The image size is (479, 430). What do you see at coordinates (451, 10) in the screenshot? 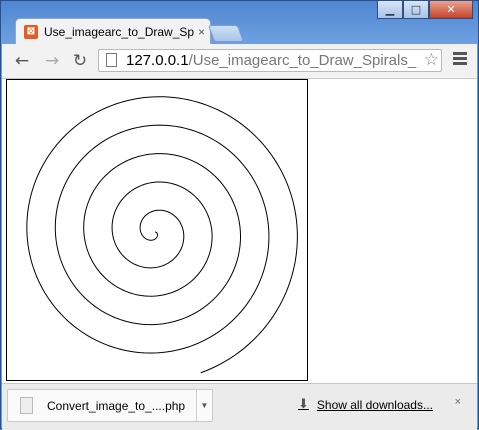
I see `close-icon: ✕` at bounding box center [451, 10].